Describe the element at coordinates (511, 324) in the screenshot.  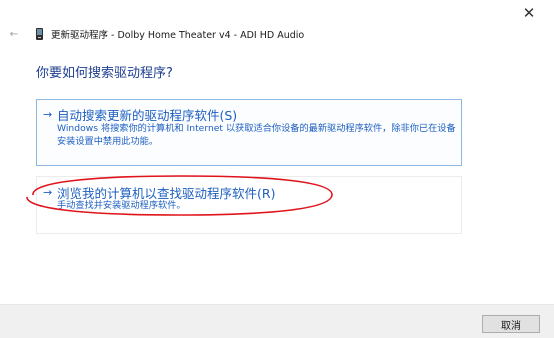
I see `cancel-button: 取消` at that location.